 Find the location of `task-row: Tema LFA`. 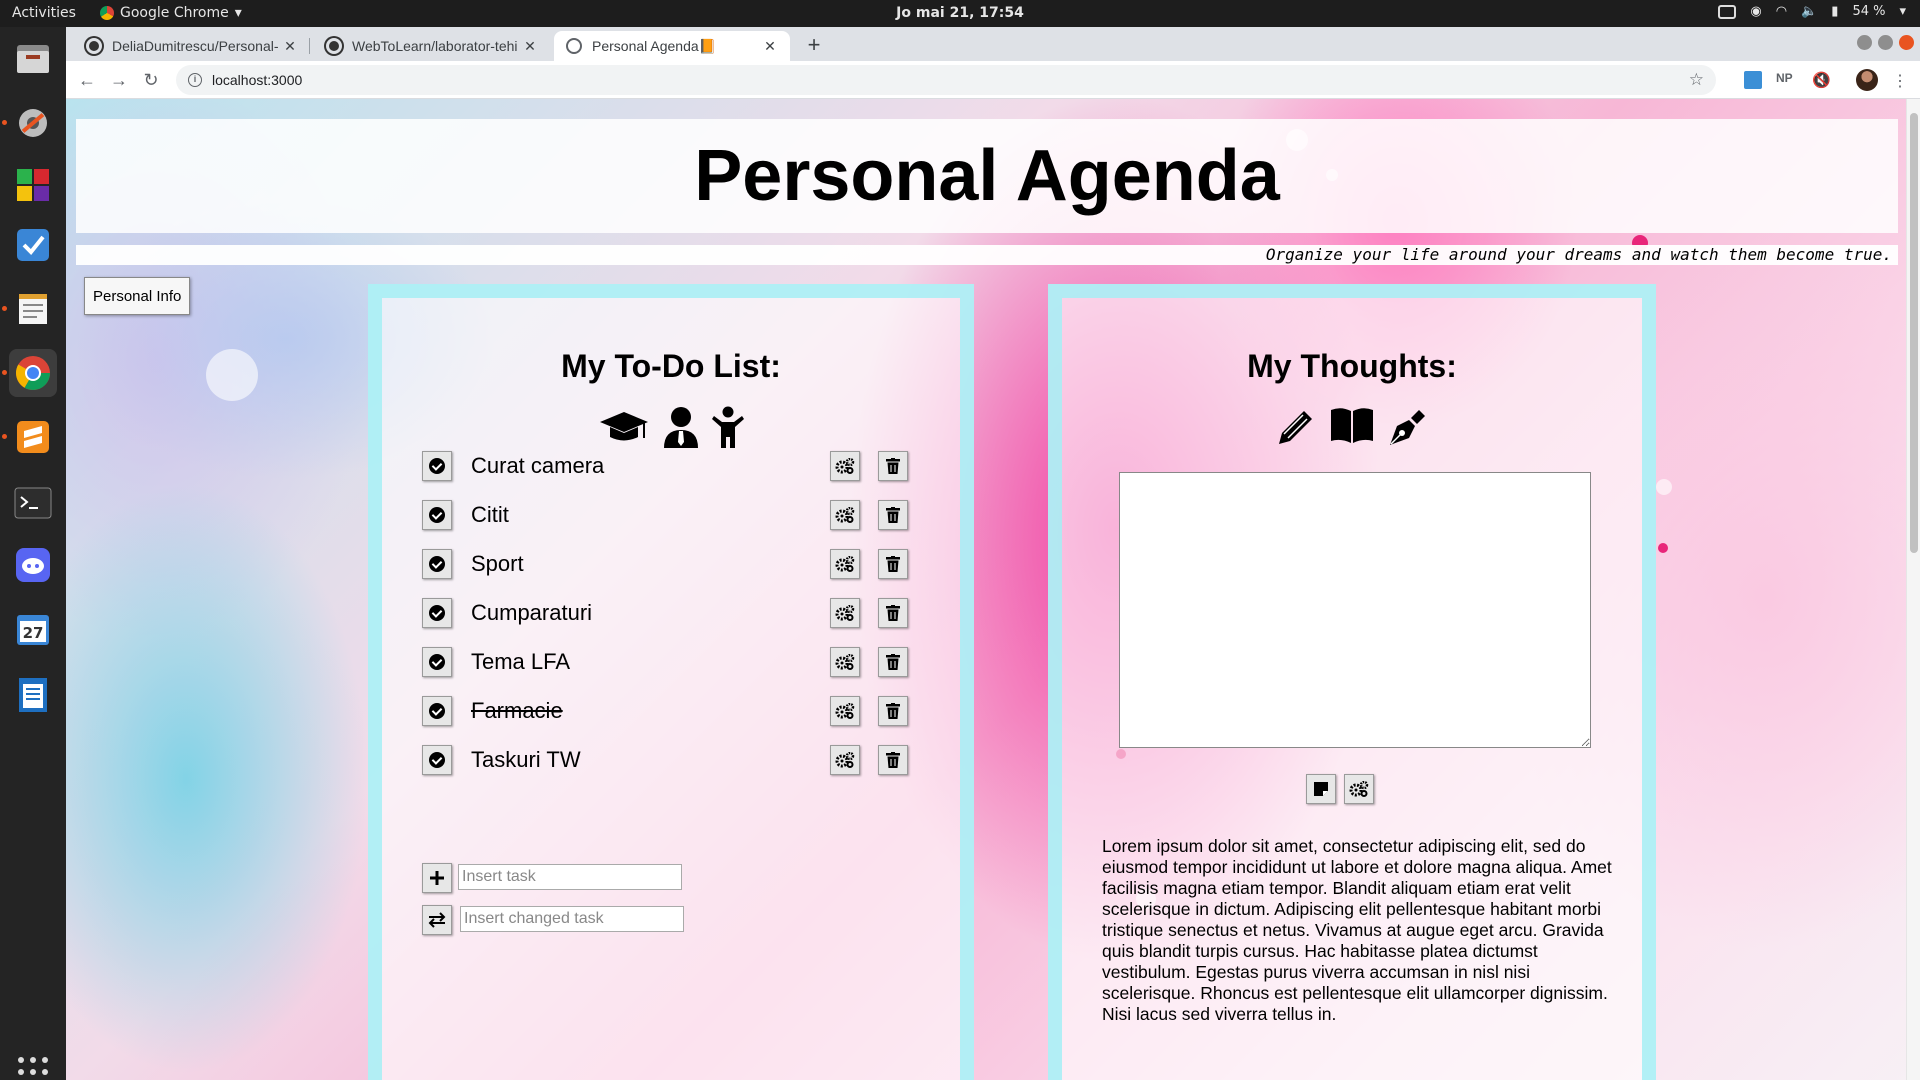

task-row: Tema LFA is located at coordinates (665, 663).